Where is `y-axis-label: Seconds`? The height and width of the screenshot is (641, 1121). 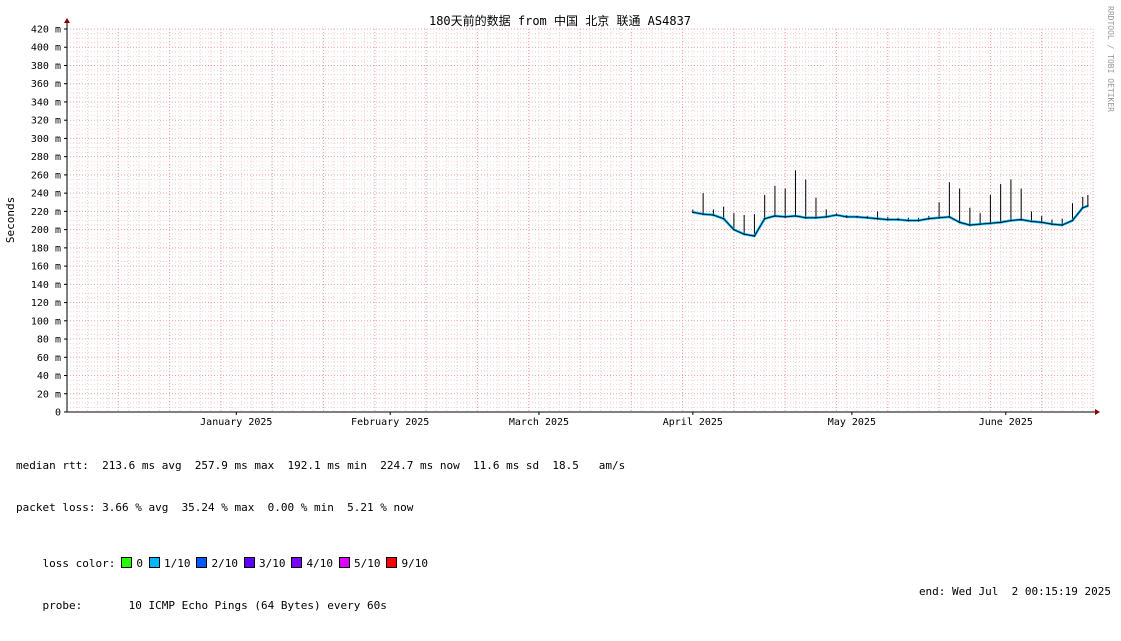 y-axis-label: Seconds is located at coordinates (10, 220).